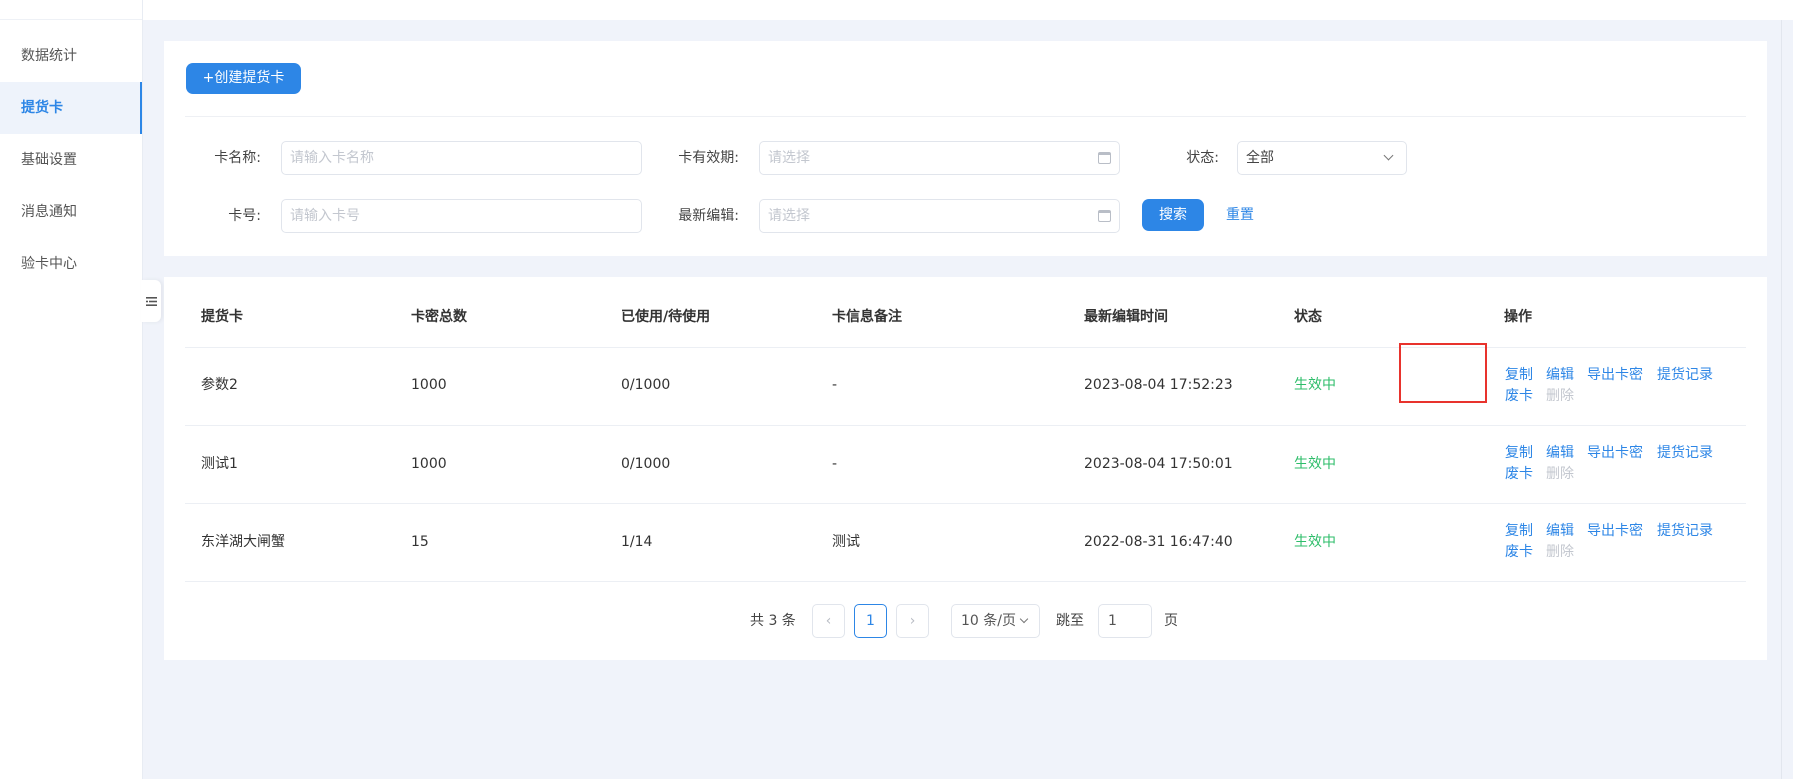 This screenshot has width=1793, height=779. Describe the element at coordinates (71, 160) in the screenshot. I see `sidebar-item-basic-settings: 基础设置` at that location.